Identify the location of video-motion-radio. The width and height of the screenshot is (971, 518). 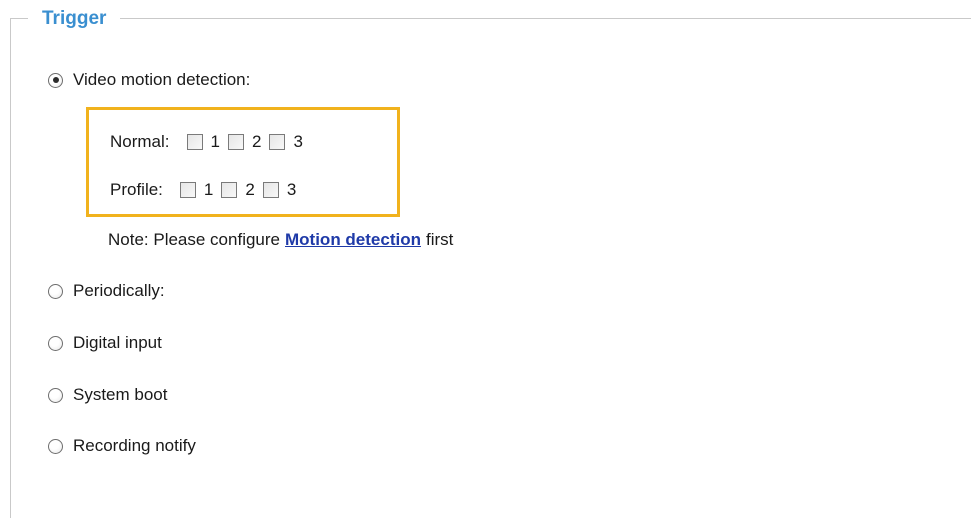
(55, 80).